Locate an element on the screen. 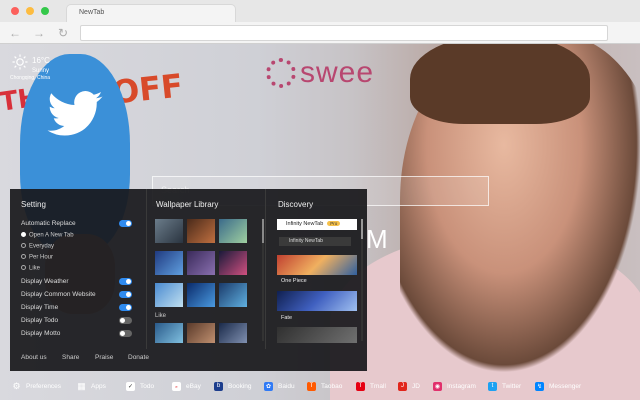 The image size is (640, 400). twitter-bird-icon is located at coordinates (75, 113).